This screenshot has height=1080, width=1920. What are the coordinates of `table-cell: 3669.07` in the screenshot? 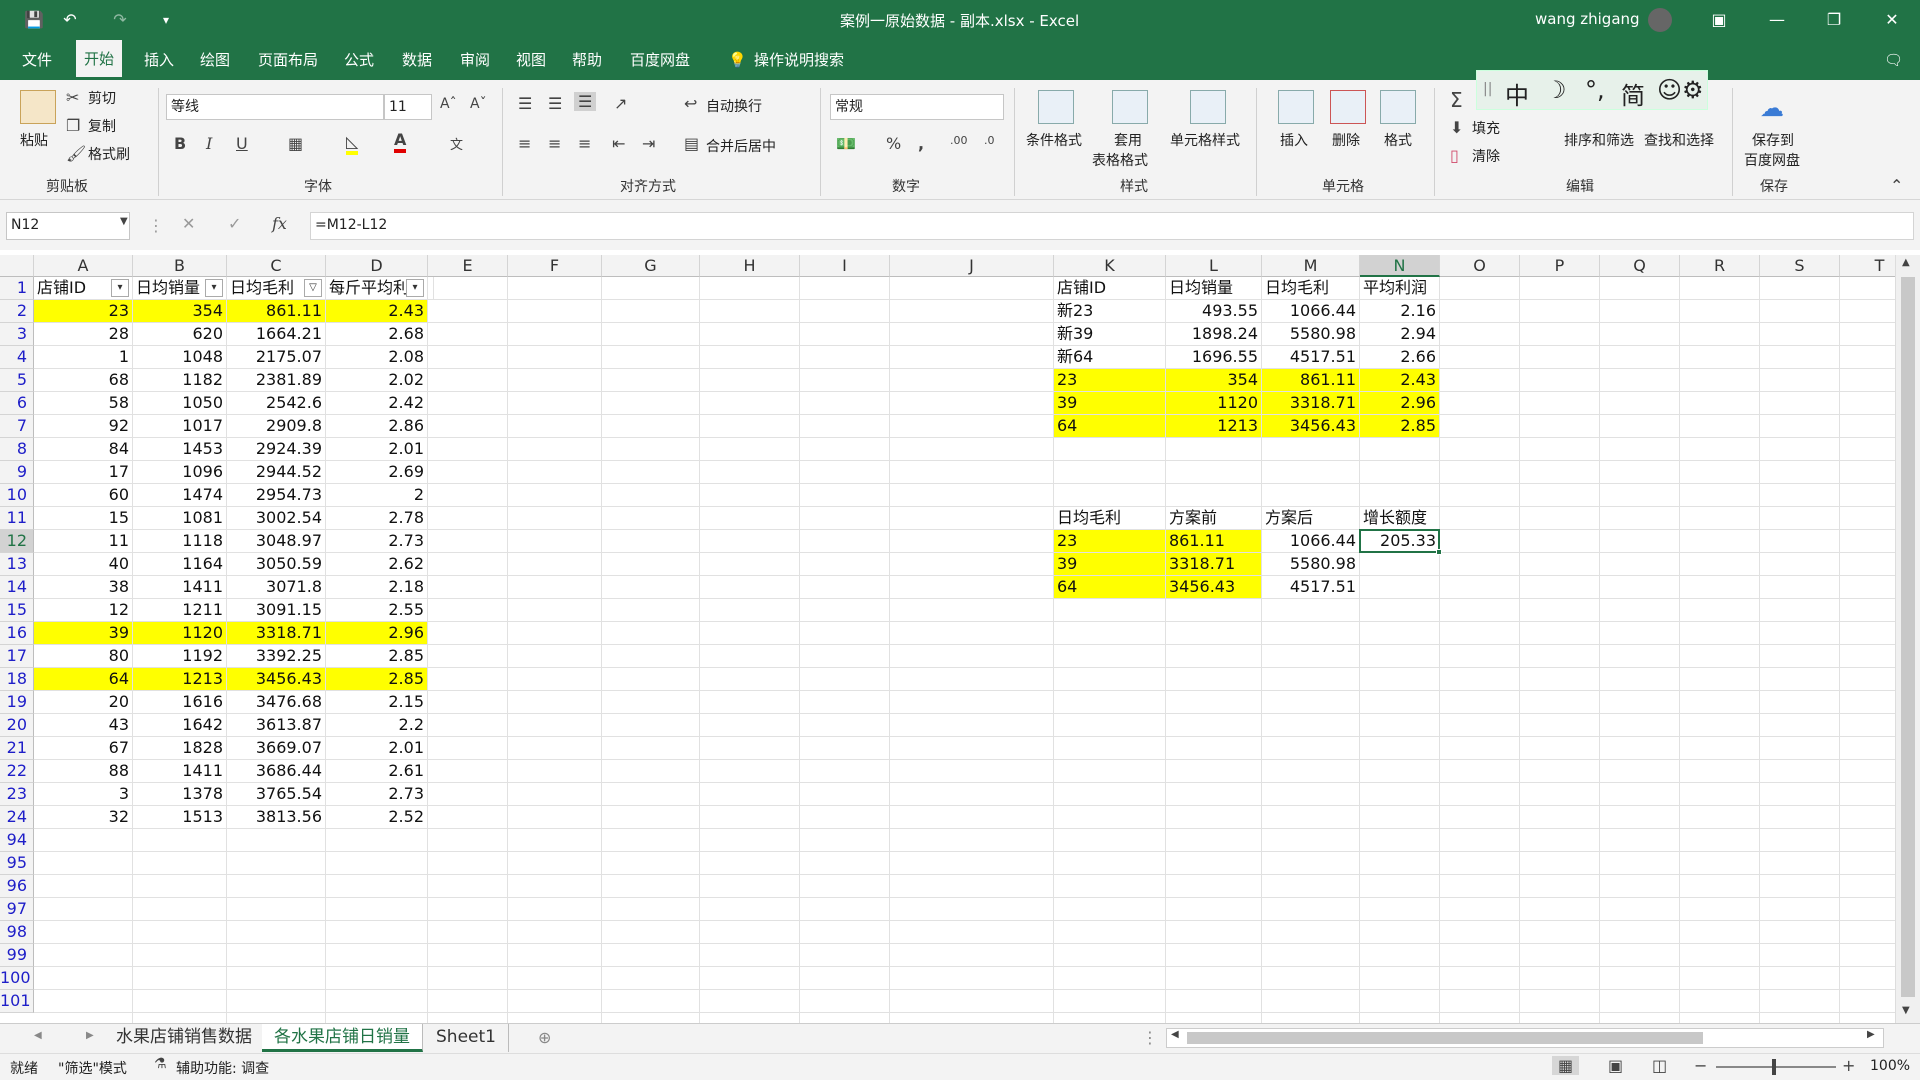 It's located at (276, 748).